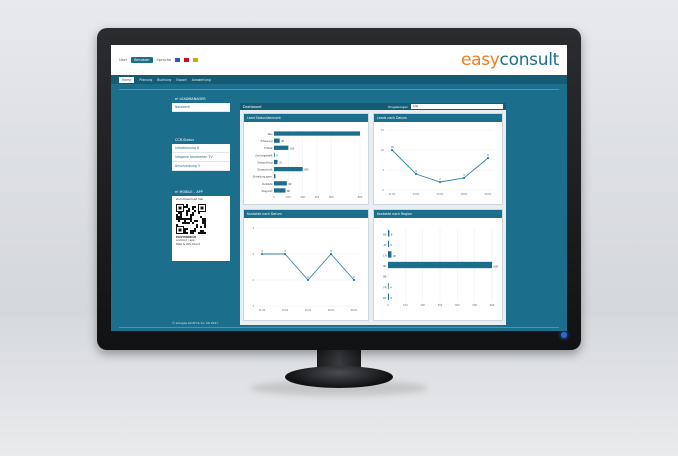 This screenshot has height=456, width=678. I want to click on sidebar-item-status: Infogene bearbeiten TV, so click(201, 157).